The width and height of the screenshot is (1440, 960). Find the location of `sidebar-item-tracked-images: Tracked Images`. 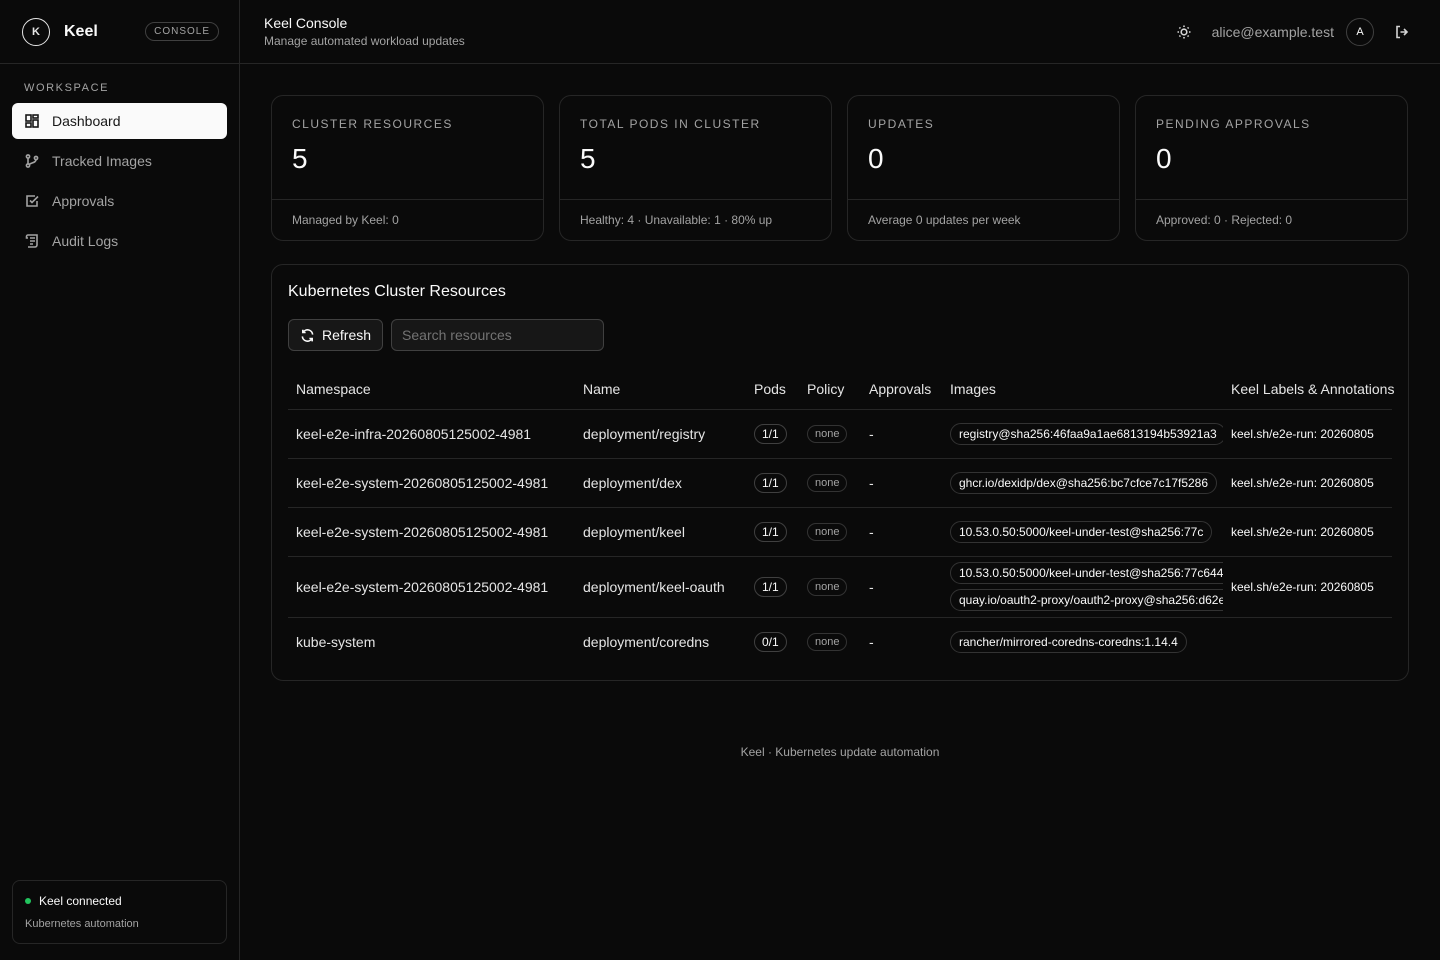

sidebar-item-tracked-images: Tracked Images is located at coordinates (119, 161).